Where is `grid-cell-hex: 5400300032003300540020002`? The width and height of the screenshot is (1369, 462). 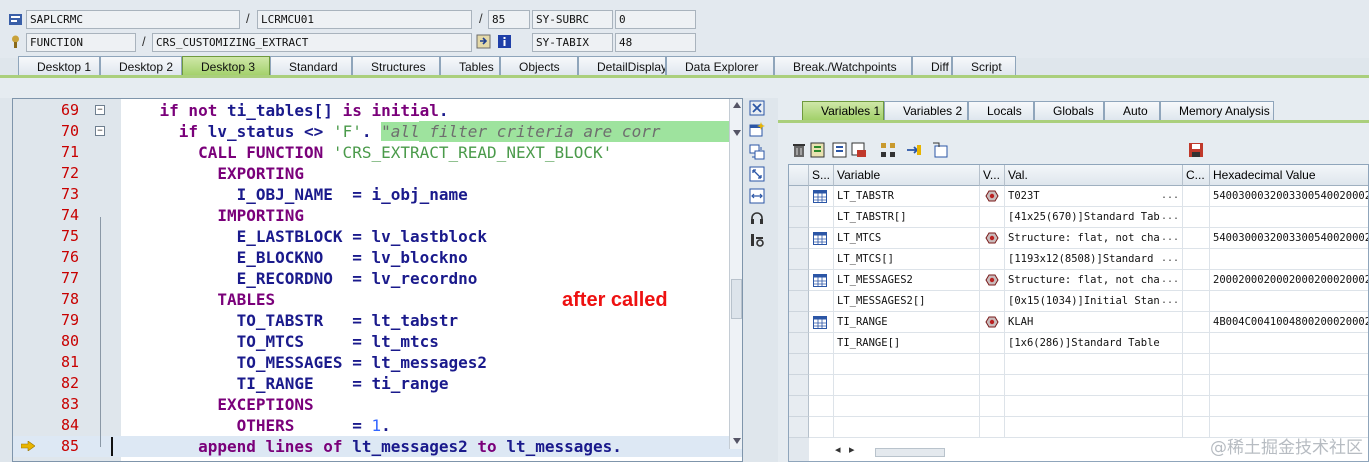 grid-cell-hex: 5400300032003300540020002 is located at coordinates (1289, 238).